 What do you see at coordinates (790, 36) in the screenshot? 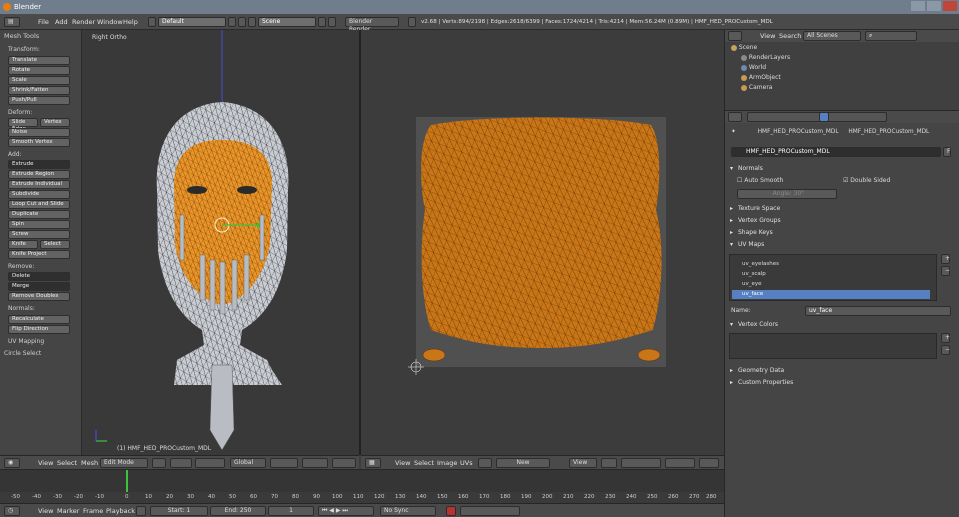
I see `menu-search: Search` at bounding box center [790, 36].